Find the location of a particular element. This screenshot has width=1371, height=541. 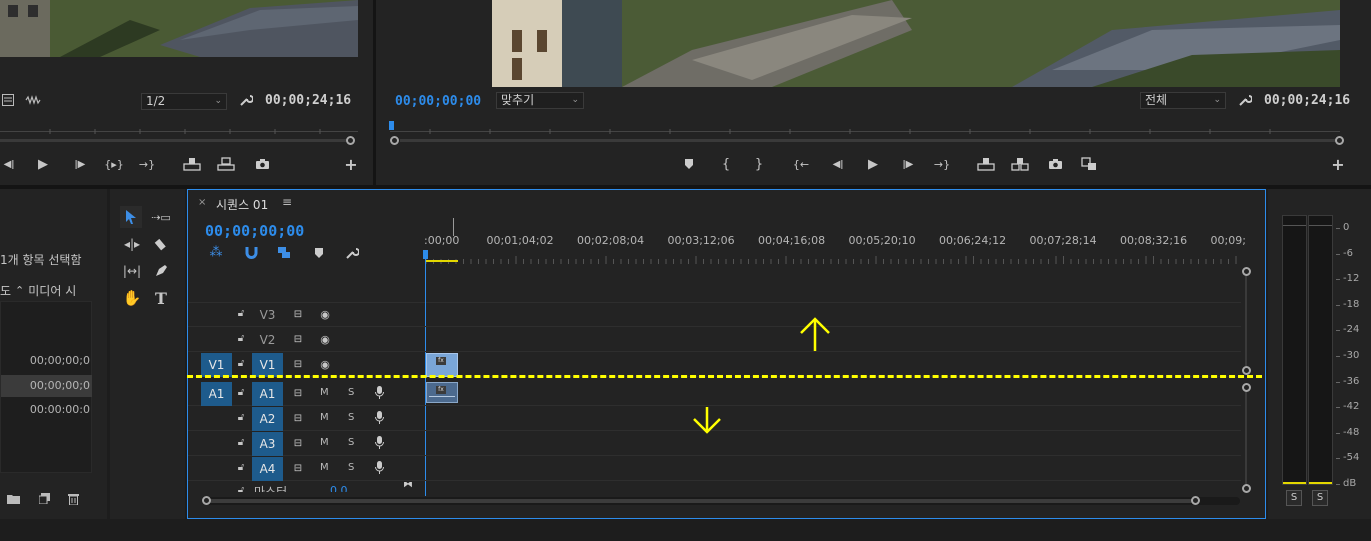

program-scrollbar is located at coordinates (868, 140).